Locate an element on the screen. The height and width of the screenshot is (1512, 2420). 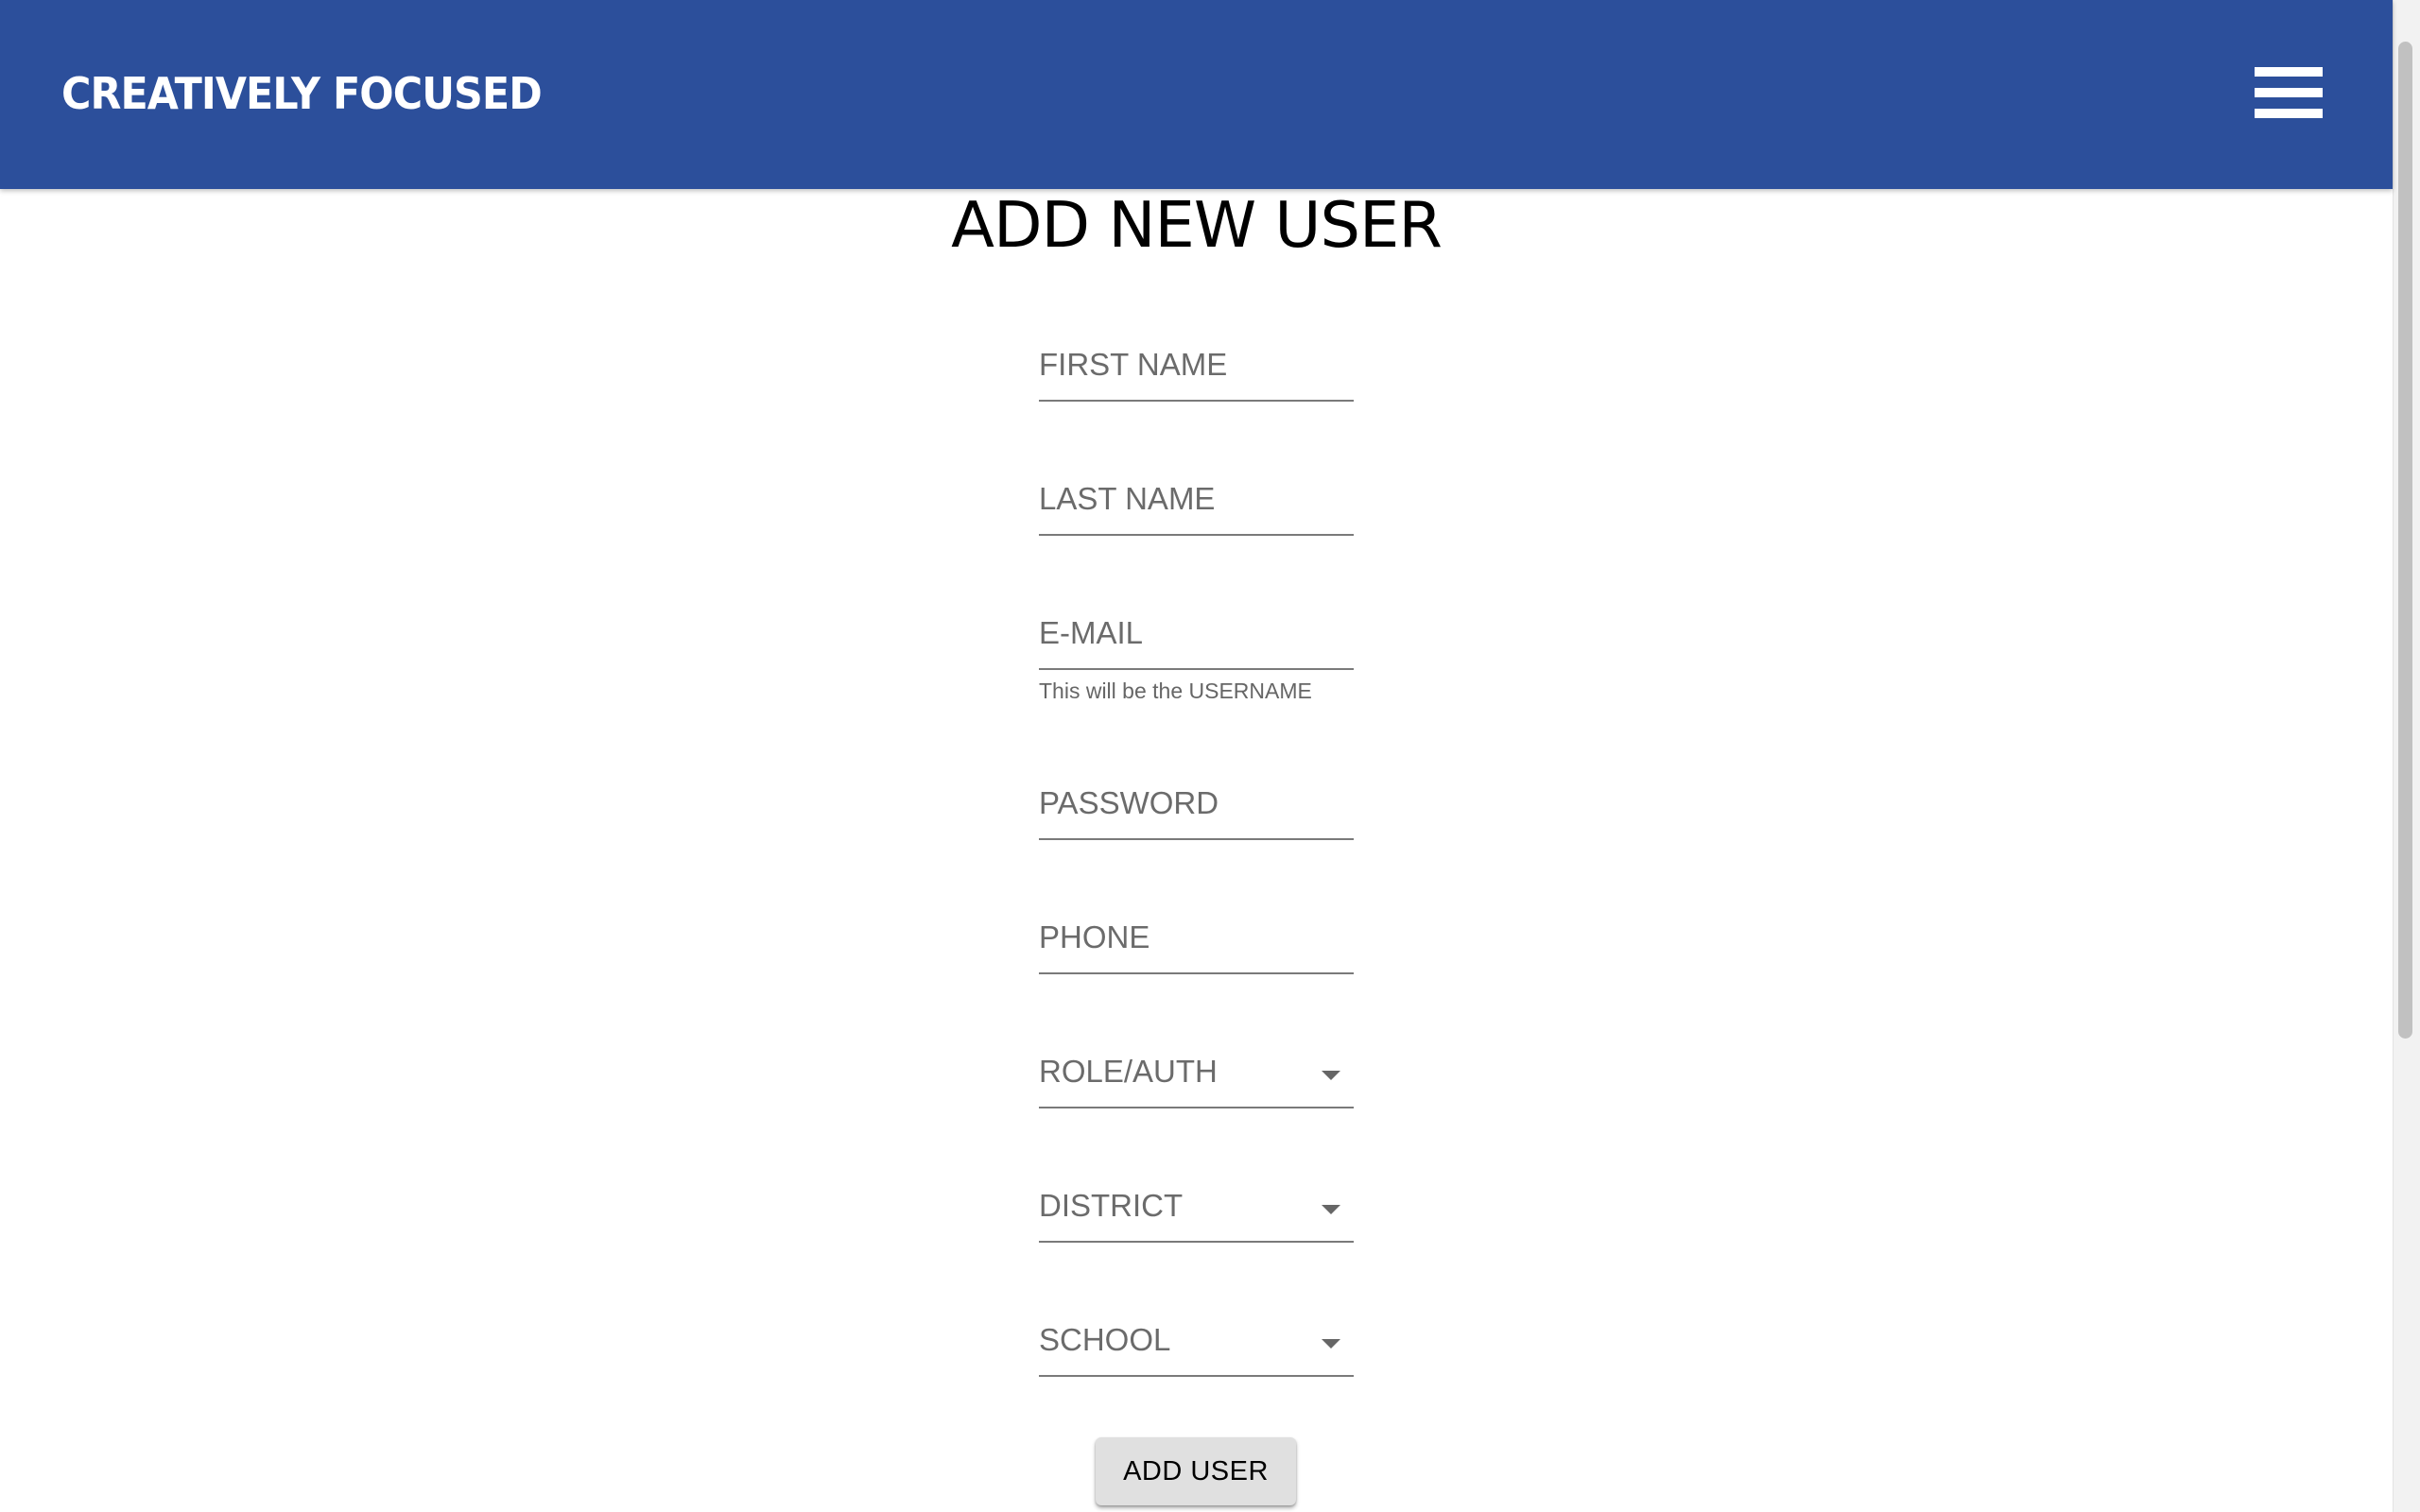
app-bar: CREATIVELY FOCUSED is located at coordinates (1196, 94).